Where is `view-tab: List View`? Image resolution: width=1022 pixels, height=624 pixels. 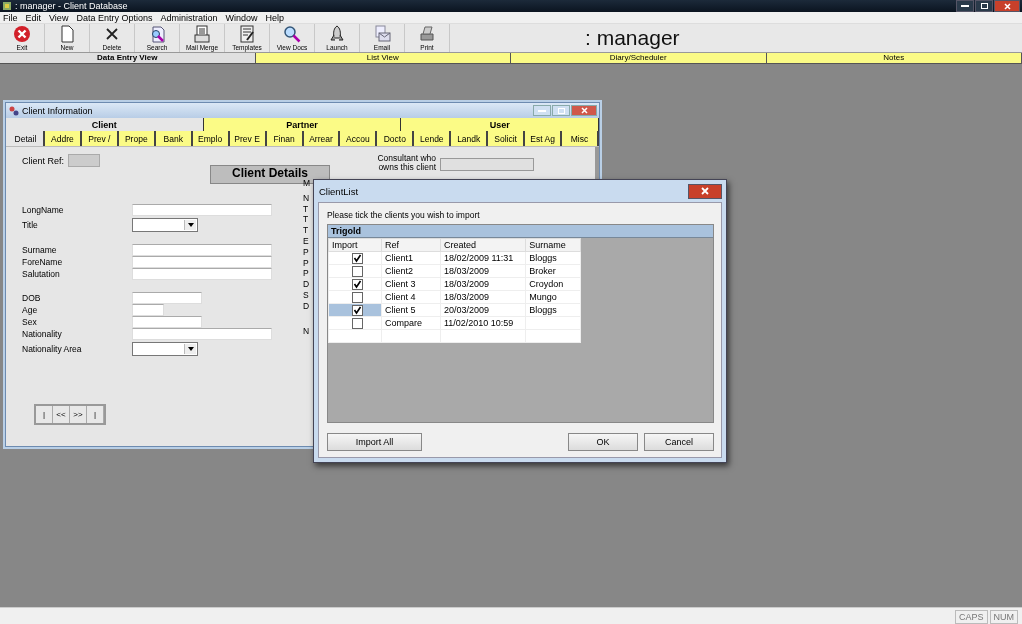 view-tab: List View is located at coordinates (383, 58).